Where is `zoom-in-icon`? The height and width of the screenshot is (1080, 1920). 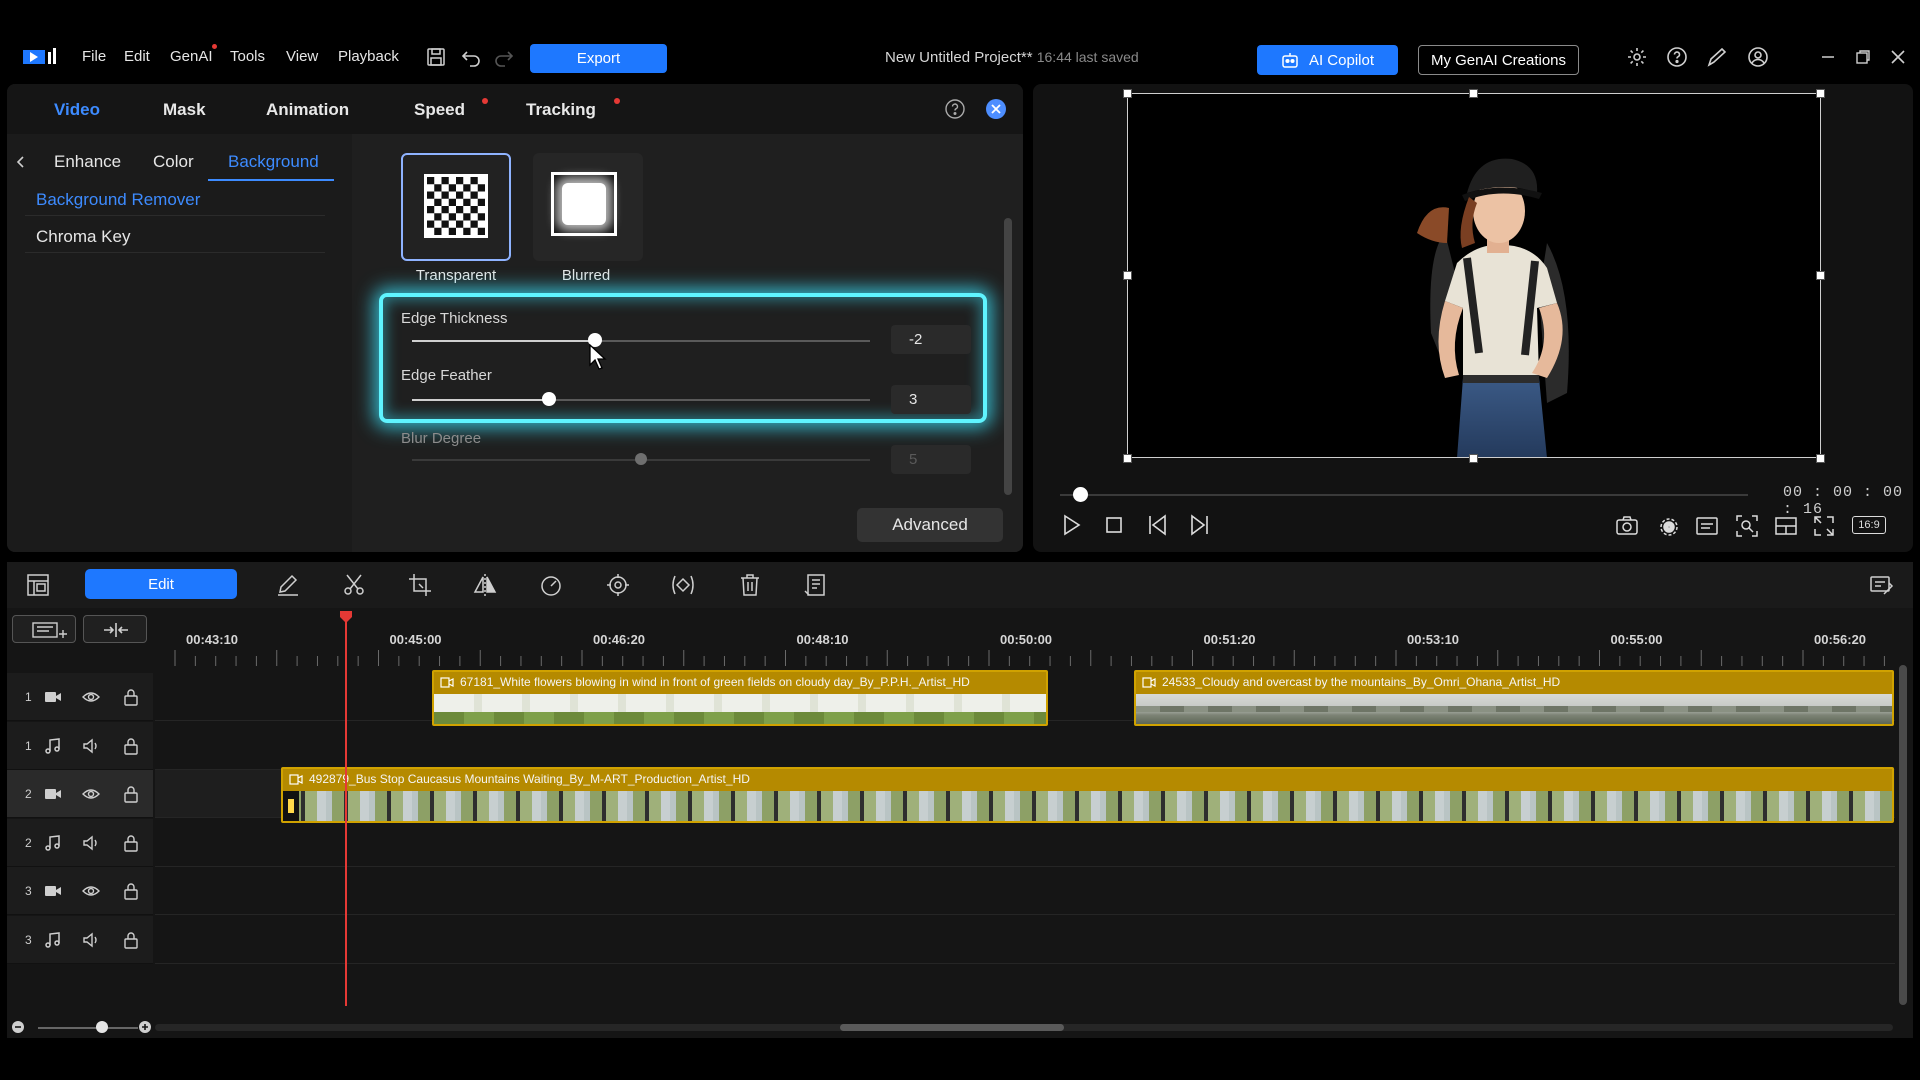
zoom-in-icon is located at coordinates (145, 1027).